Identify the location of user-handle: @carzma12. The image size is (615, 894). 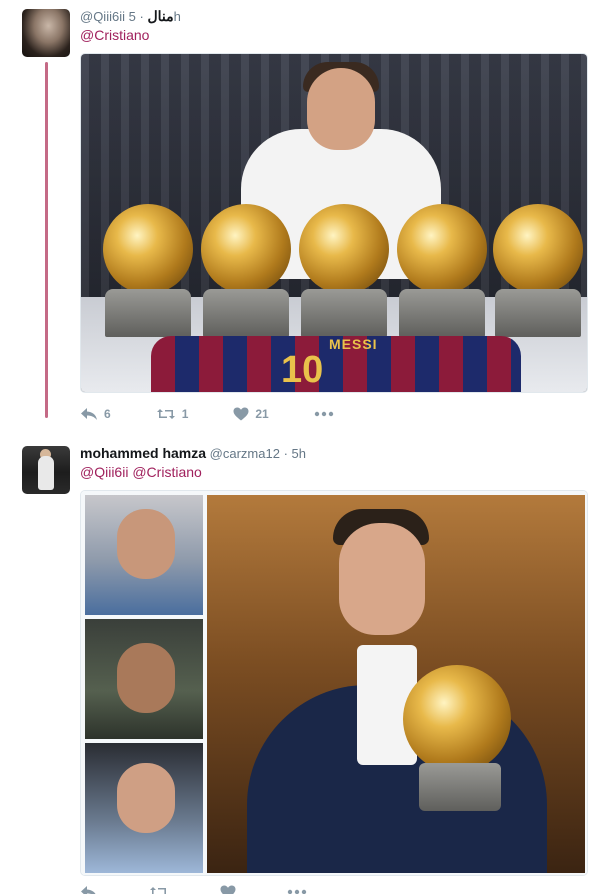
(245, 453).